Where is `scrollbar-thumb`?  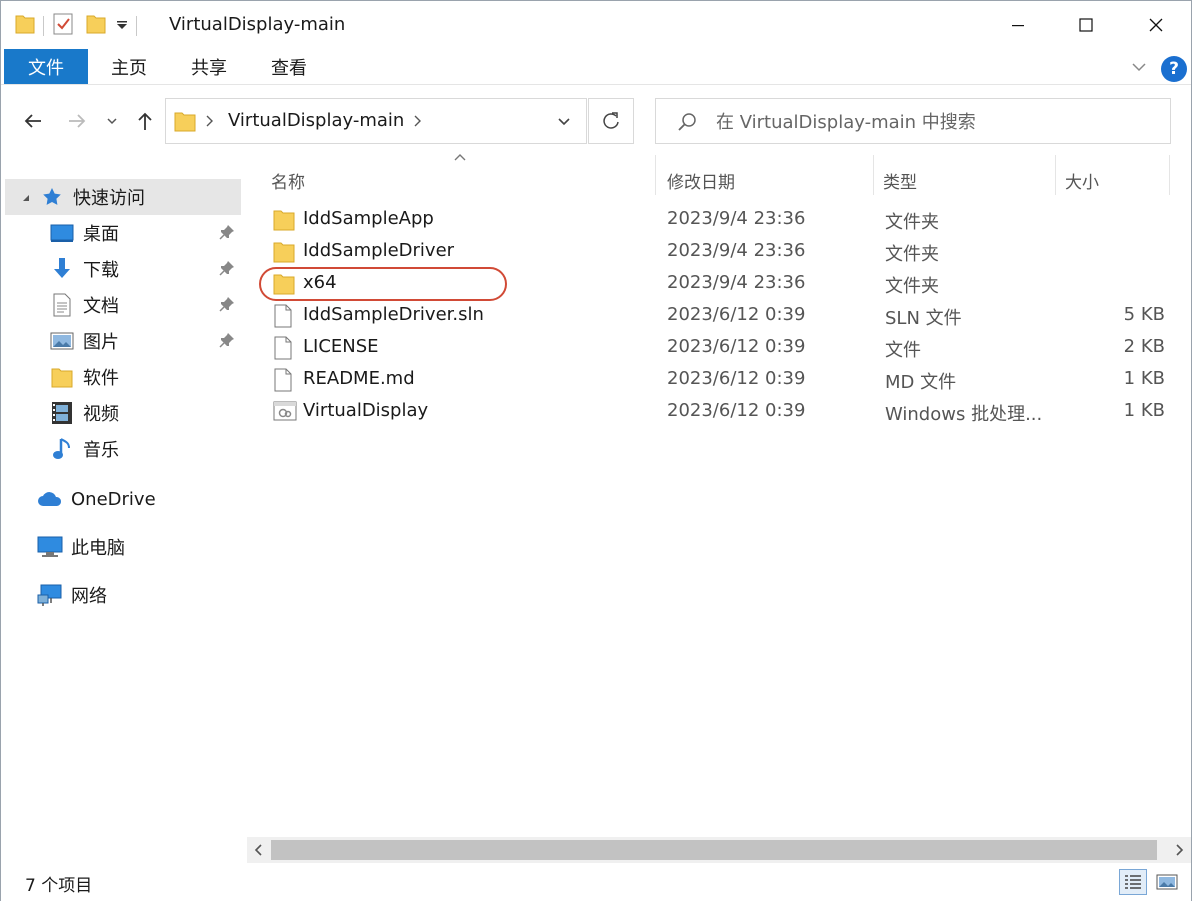 scrollbar-thumb is located at coordinates (714, 850).